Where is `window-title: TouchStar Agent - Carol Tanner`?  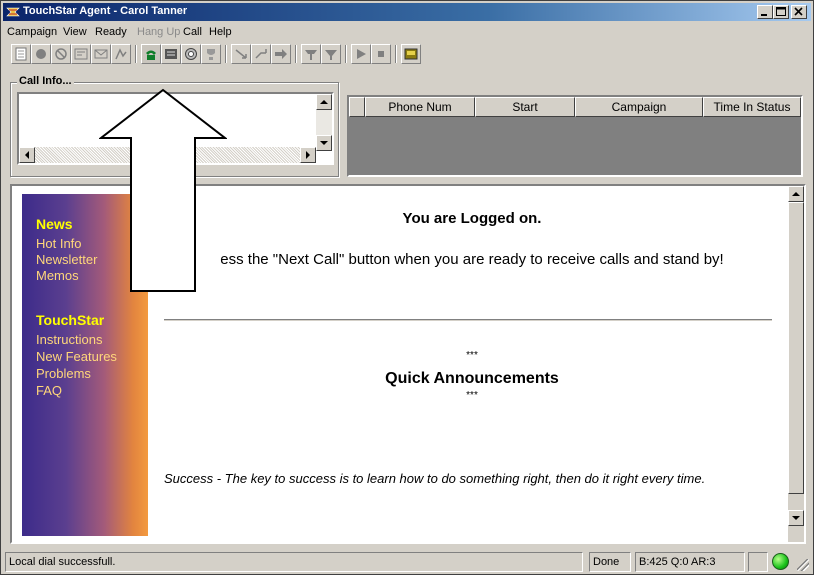
window-title: TouchStar Agent - Carol Tanner is located at coordinates (105, 11).